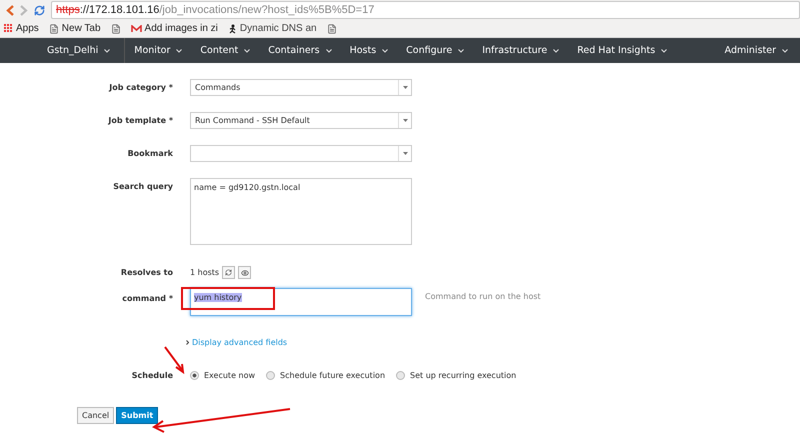  What do you see at coordinates (230, 375) in the screenshot?
I see `radio-label: Execute now` at bounding box center [230, 375].